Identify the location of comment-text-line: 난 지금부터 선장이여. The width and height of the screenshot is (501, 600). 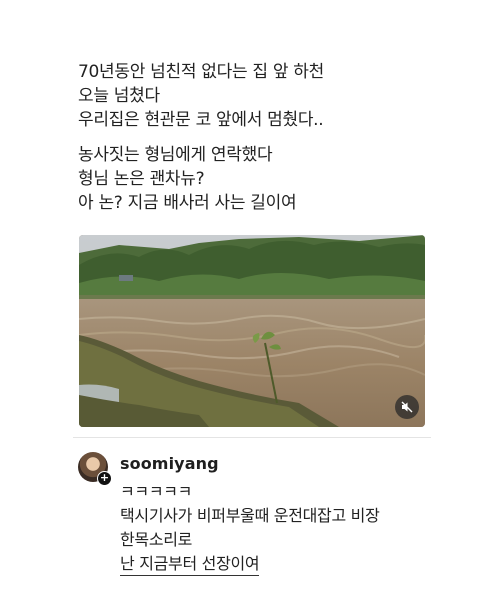
(190, 564).